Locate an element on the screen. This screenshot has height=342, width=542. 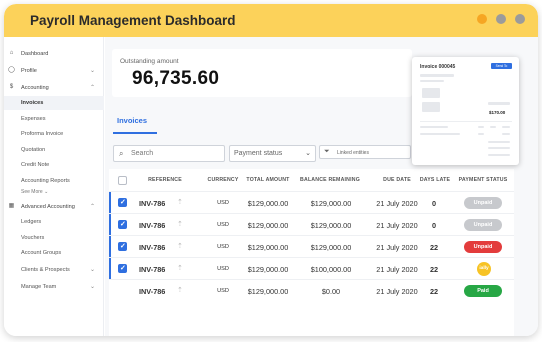
sidebar-item-manage-team: Manage Team ⌄ is located at coordinates (54, 287).